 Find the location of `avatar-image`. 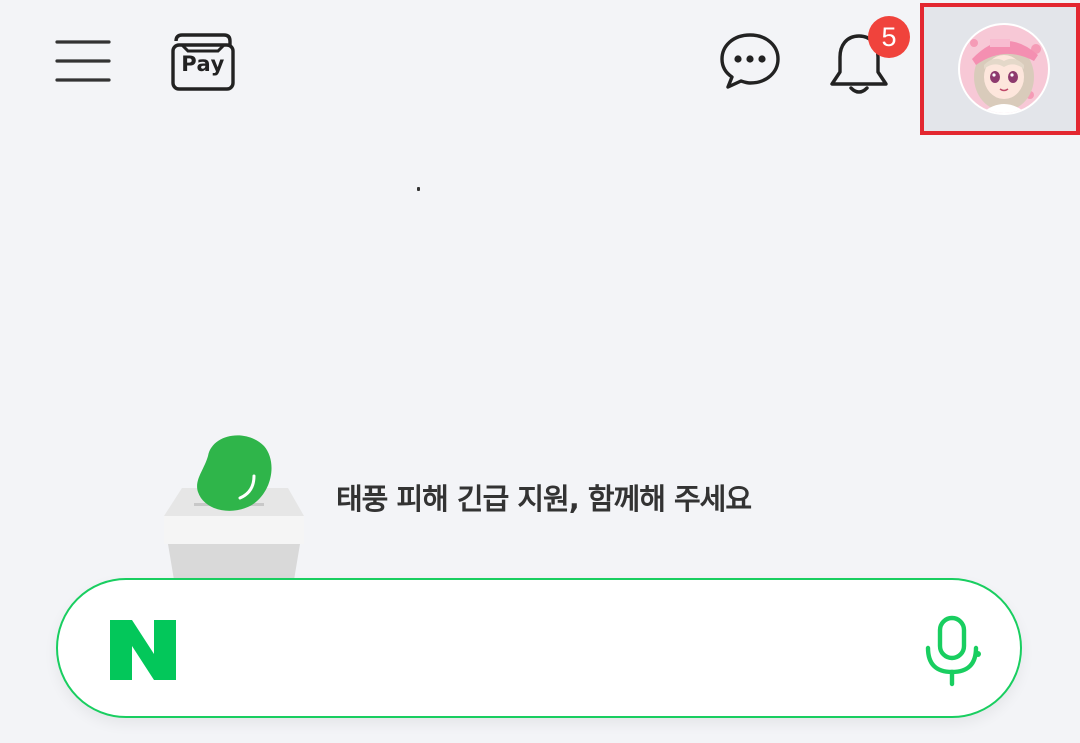

avatar-image is located at coordinates (1004, 69).